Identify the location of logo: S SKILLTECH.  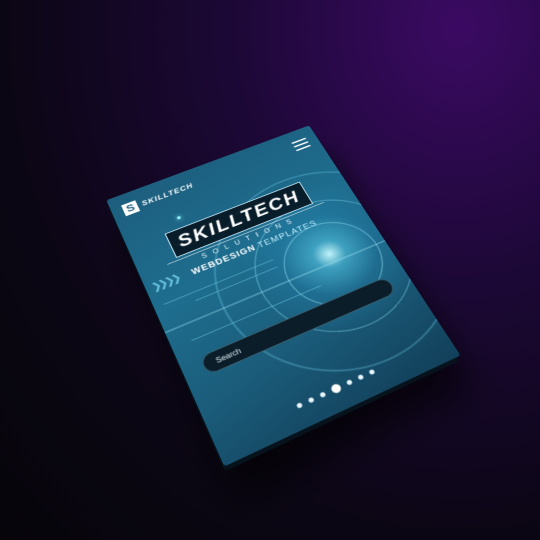
(158, 198).